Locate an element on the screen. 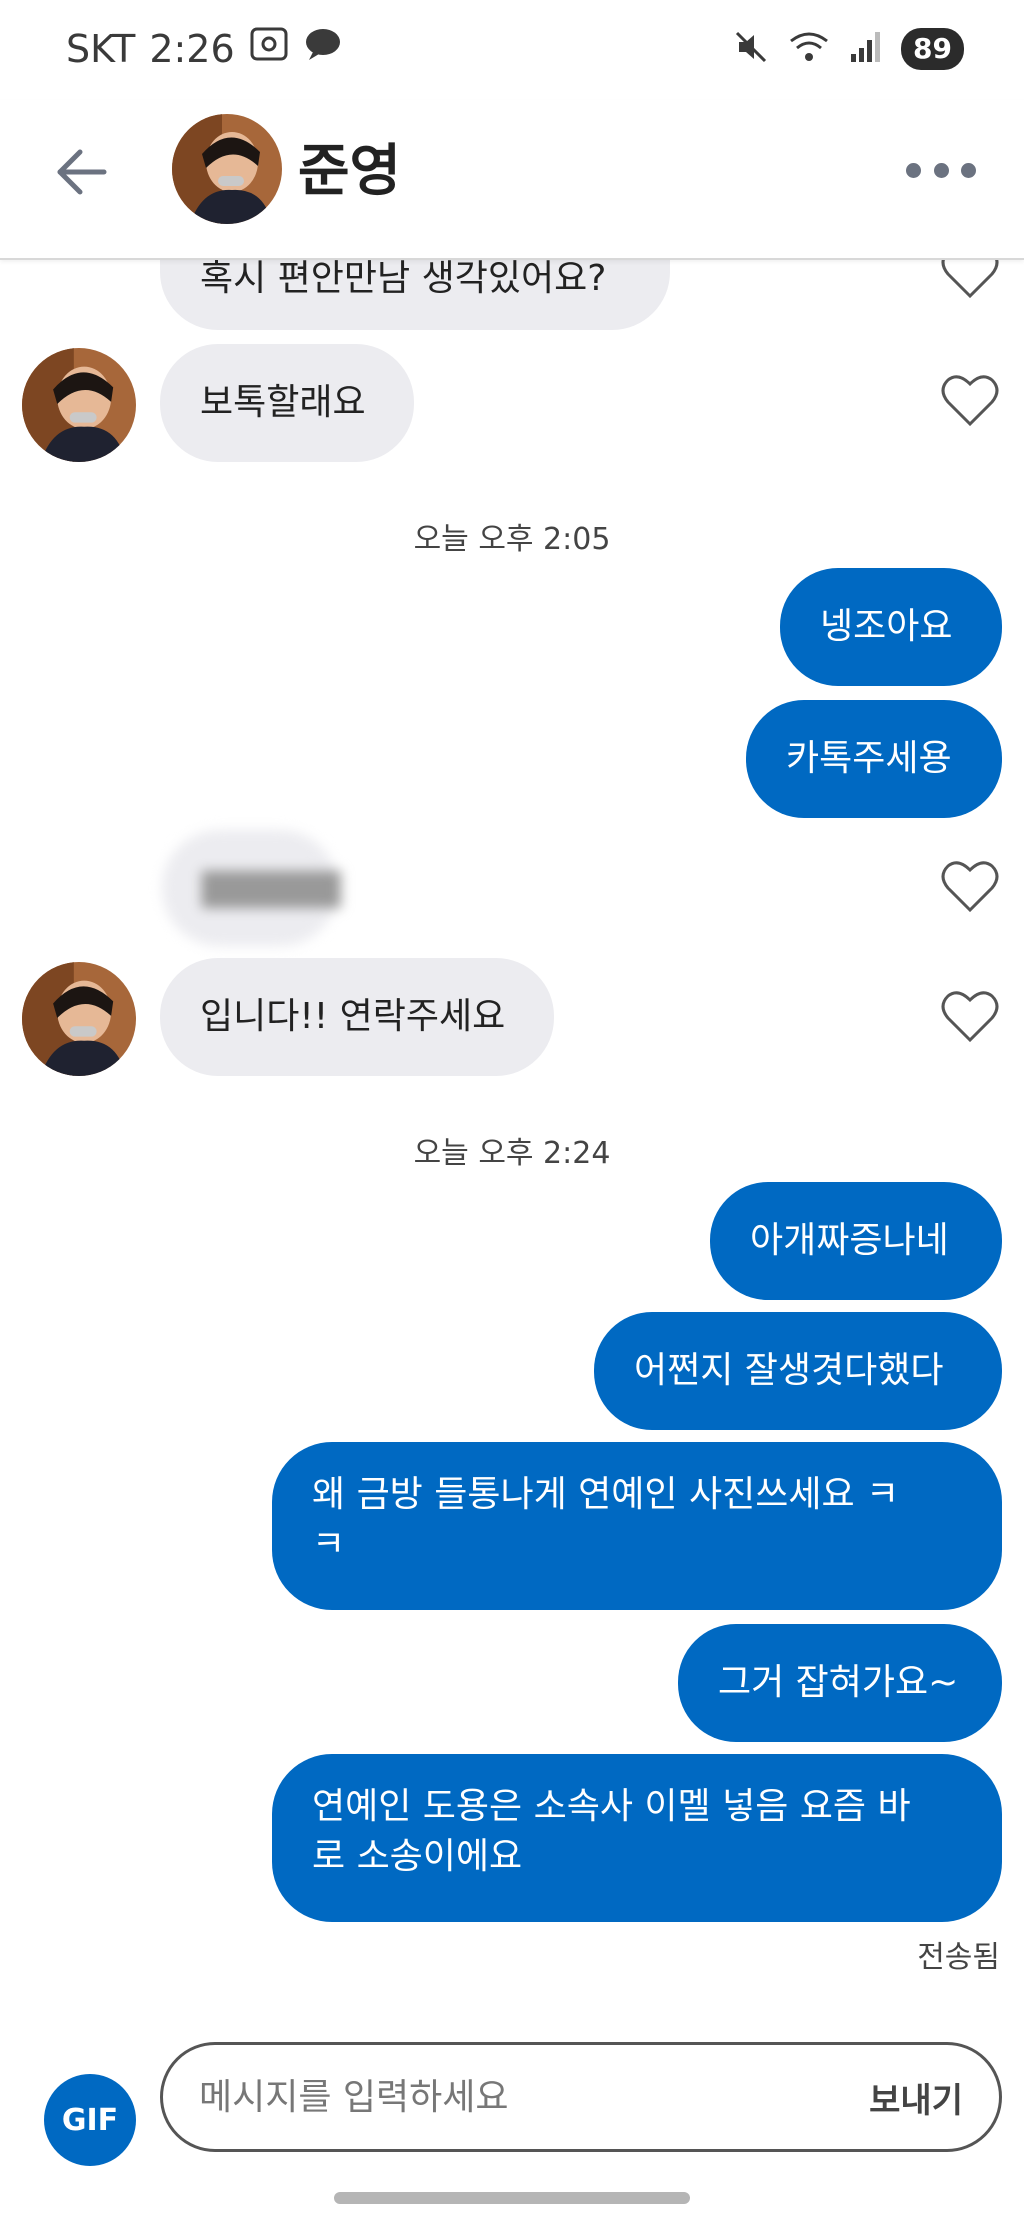 The height and width of the screenshot is (2219, 1024). gif-button: GIF is located at coordinates (90, 2120).